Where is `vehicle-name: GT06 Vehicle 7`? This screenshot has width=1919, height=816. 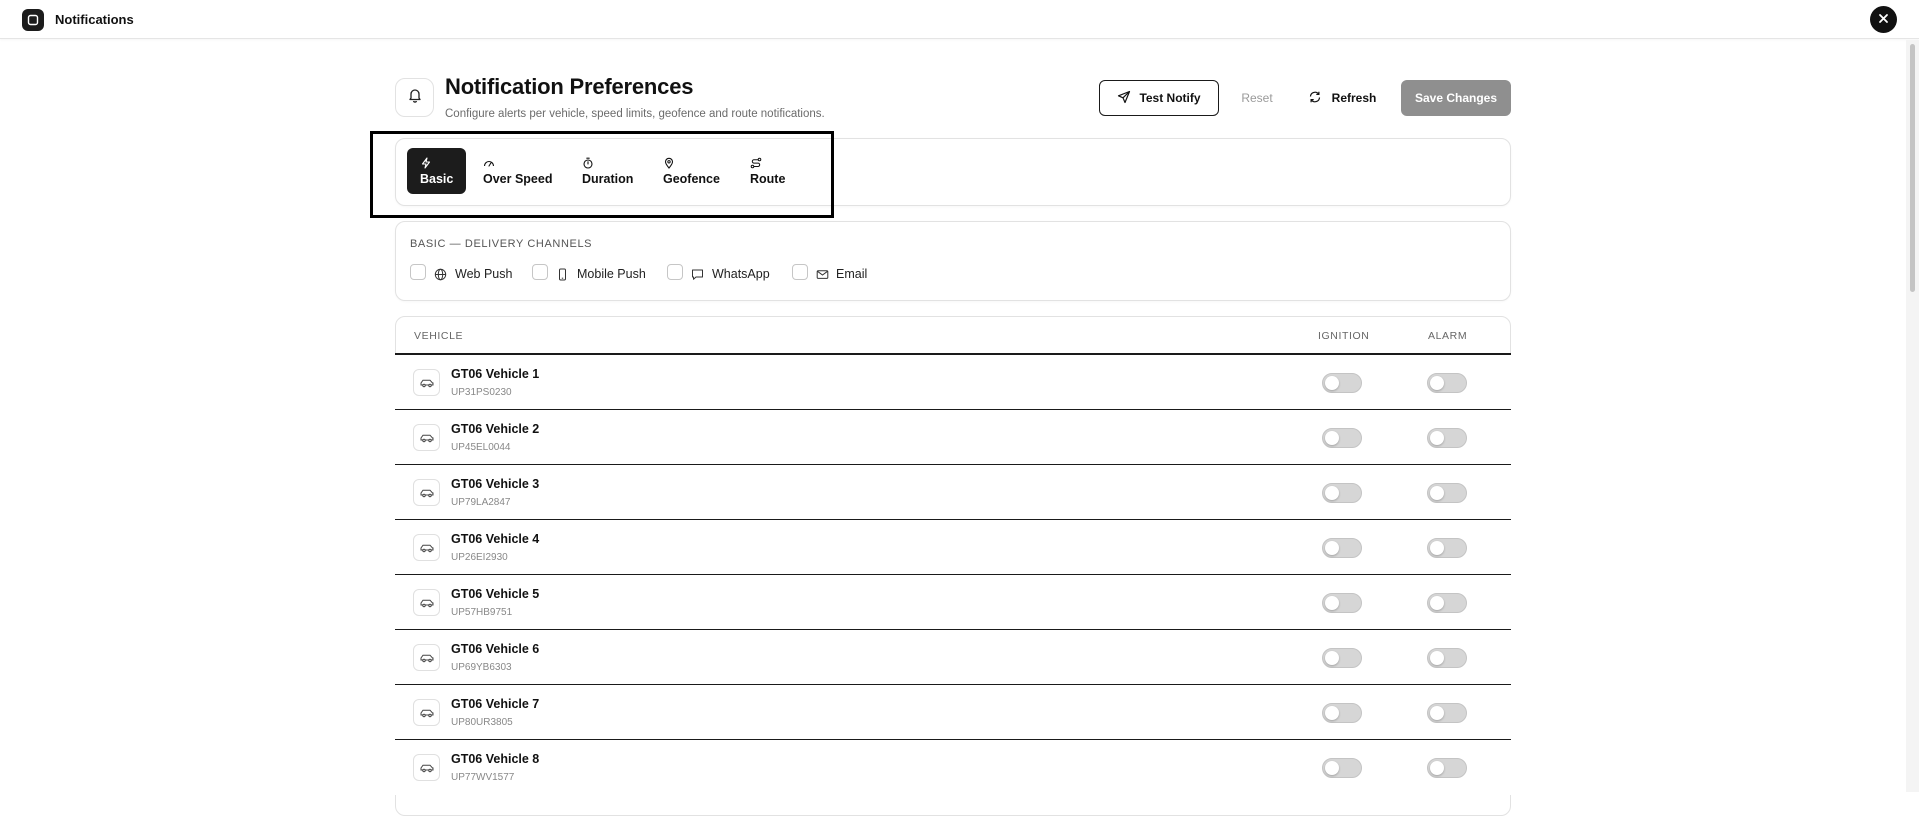
vehicle-name: GT06 Vehicle 7 is located at coordinates (495, 704).